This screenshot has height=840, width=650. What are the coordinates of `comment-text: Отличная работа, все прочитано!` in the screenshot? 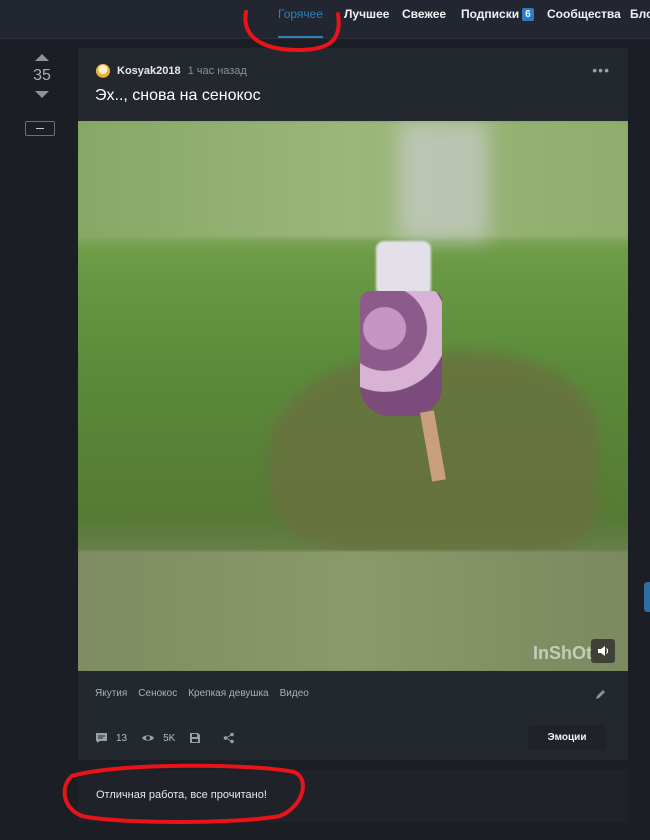 It's located at (181, 795).